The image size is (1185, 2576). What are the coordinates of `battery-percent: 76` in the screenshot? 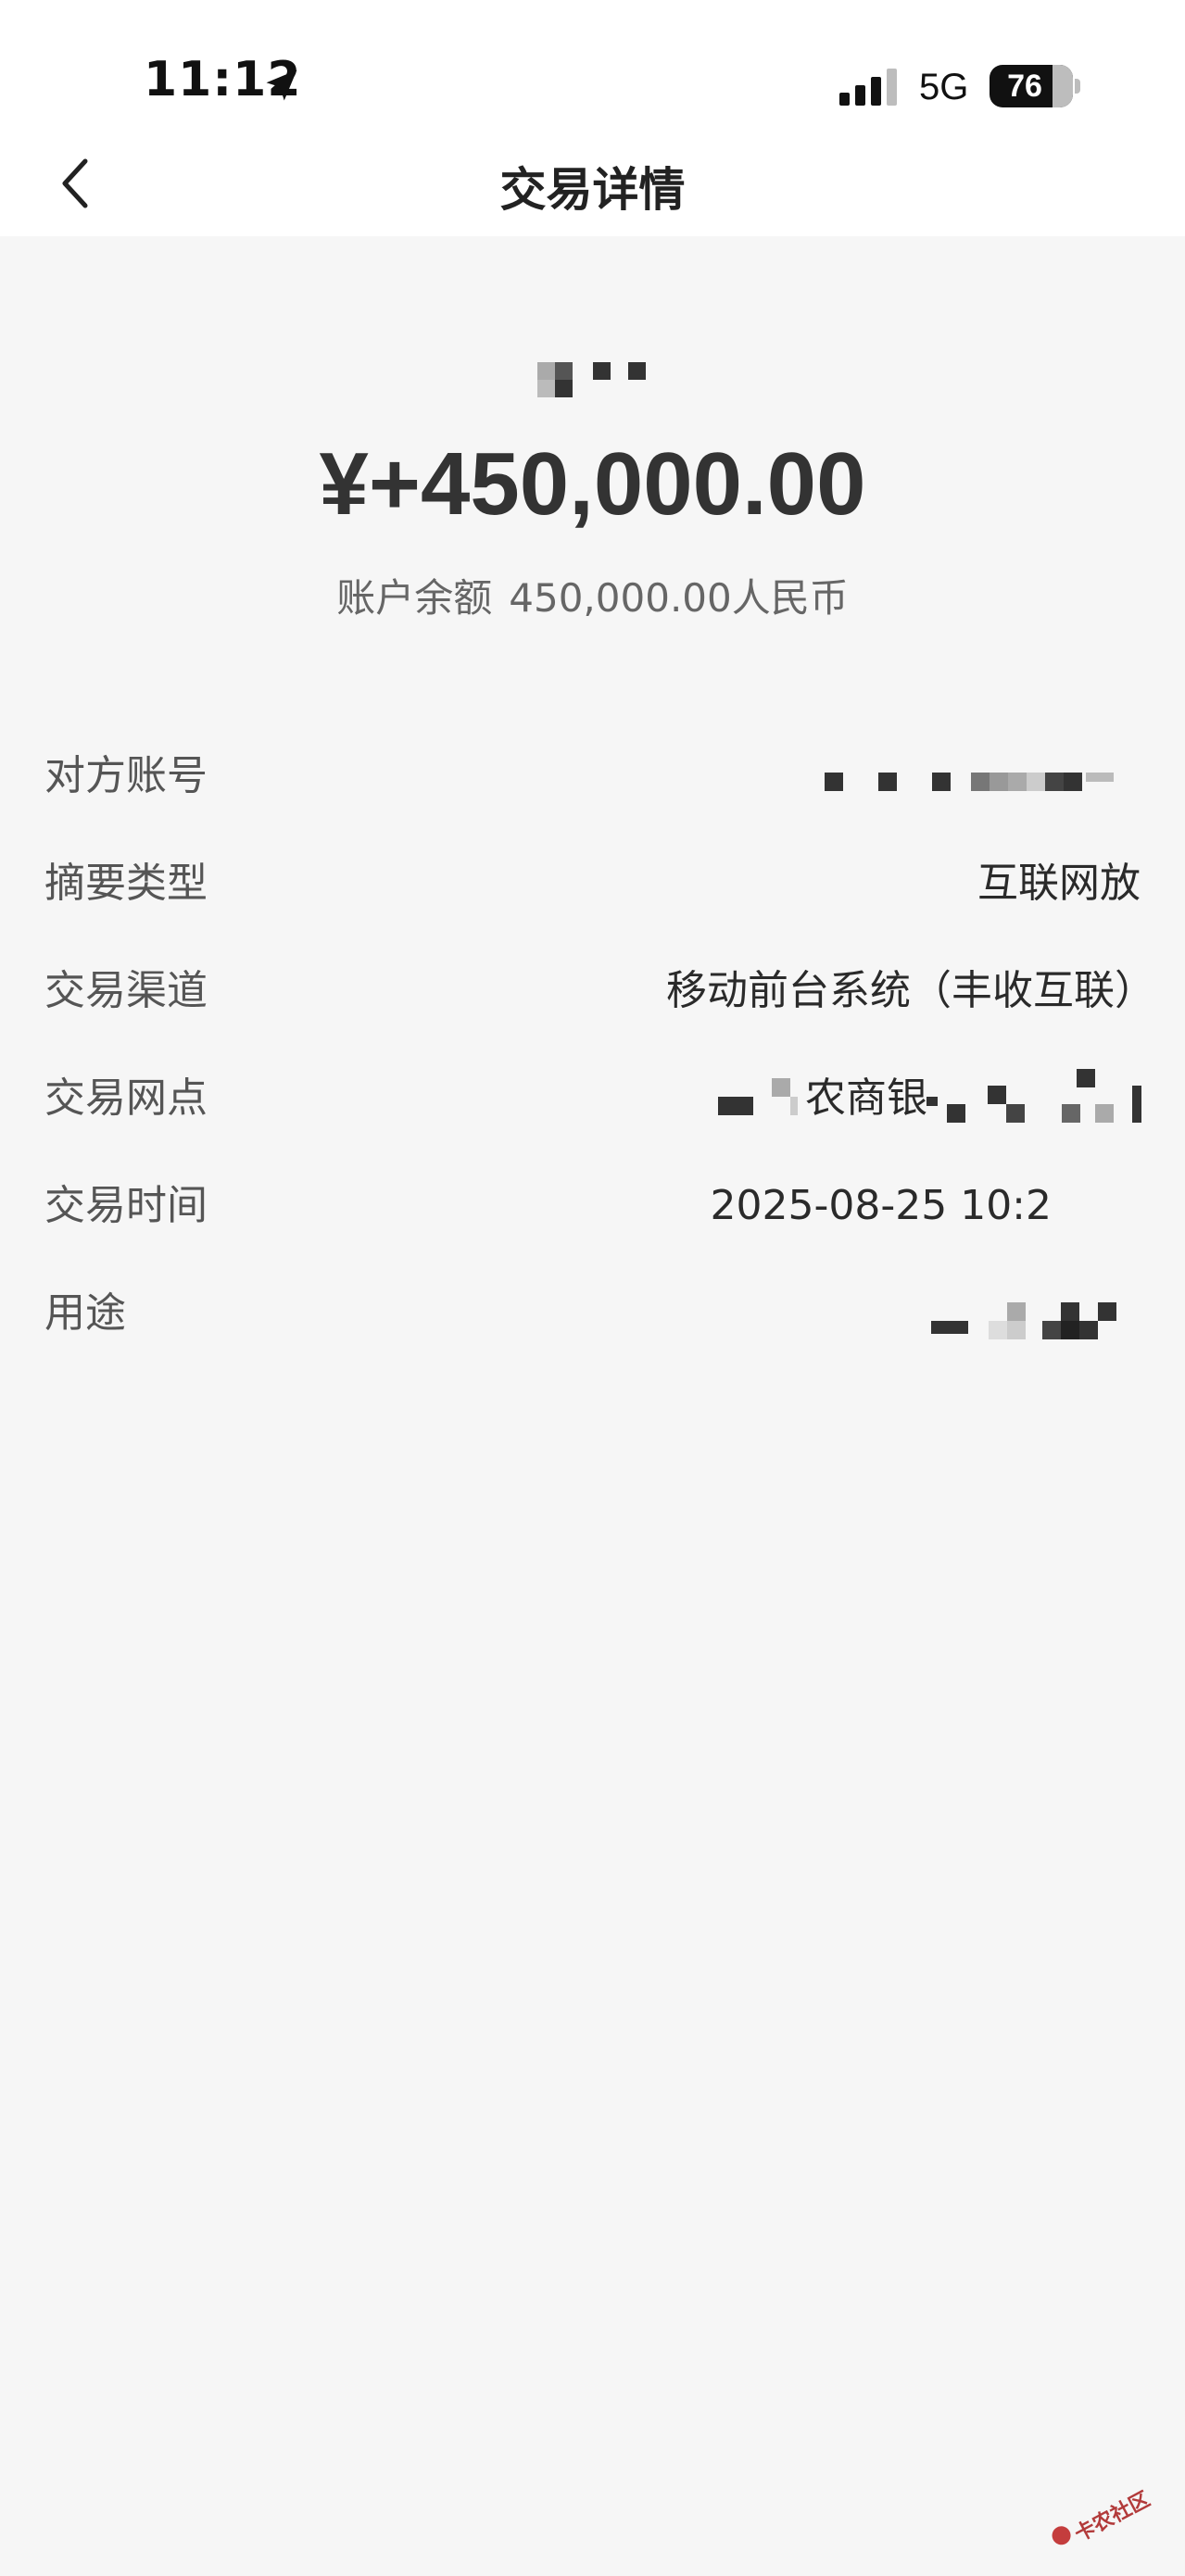 It's located at (1024, 86).